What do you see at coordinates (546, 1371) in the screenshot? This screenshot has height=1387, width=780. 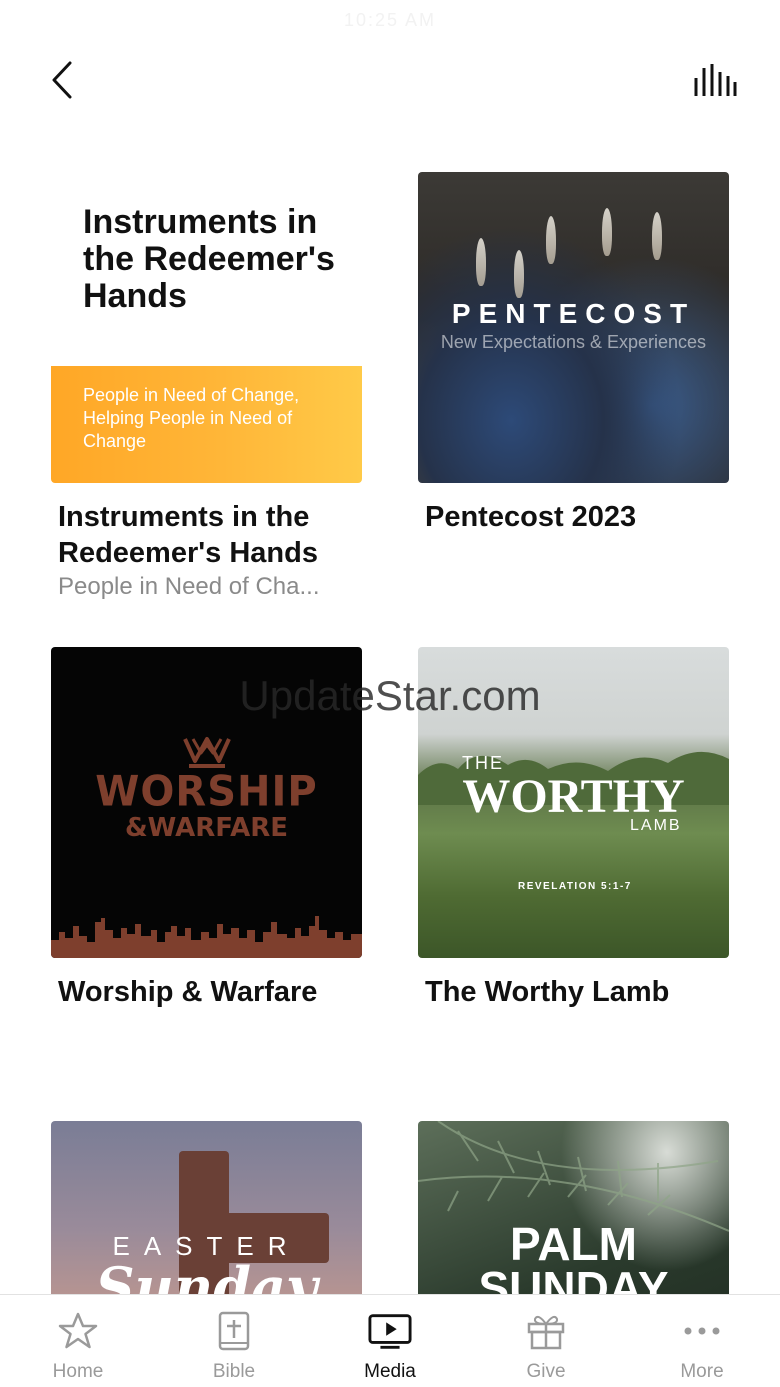 I see `tab-label: Give` at bounding box center [546, 1371].